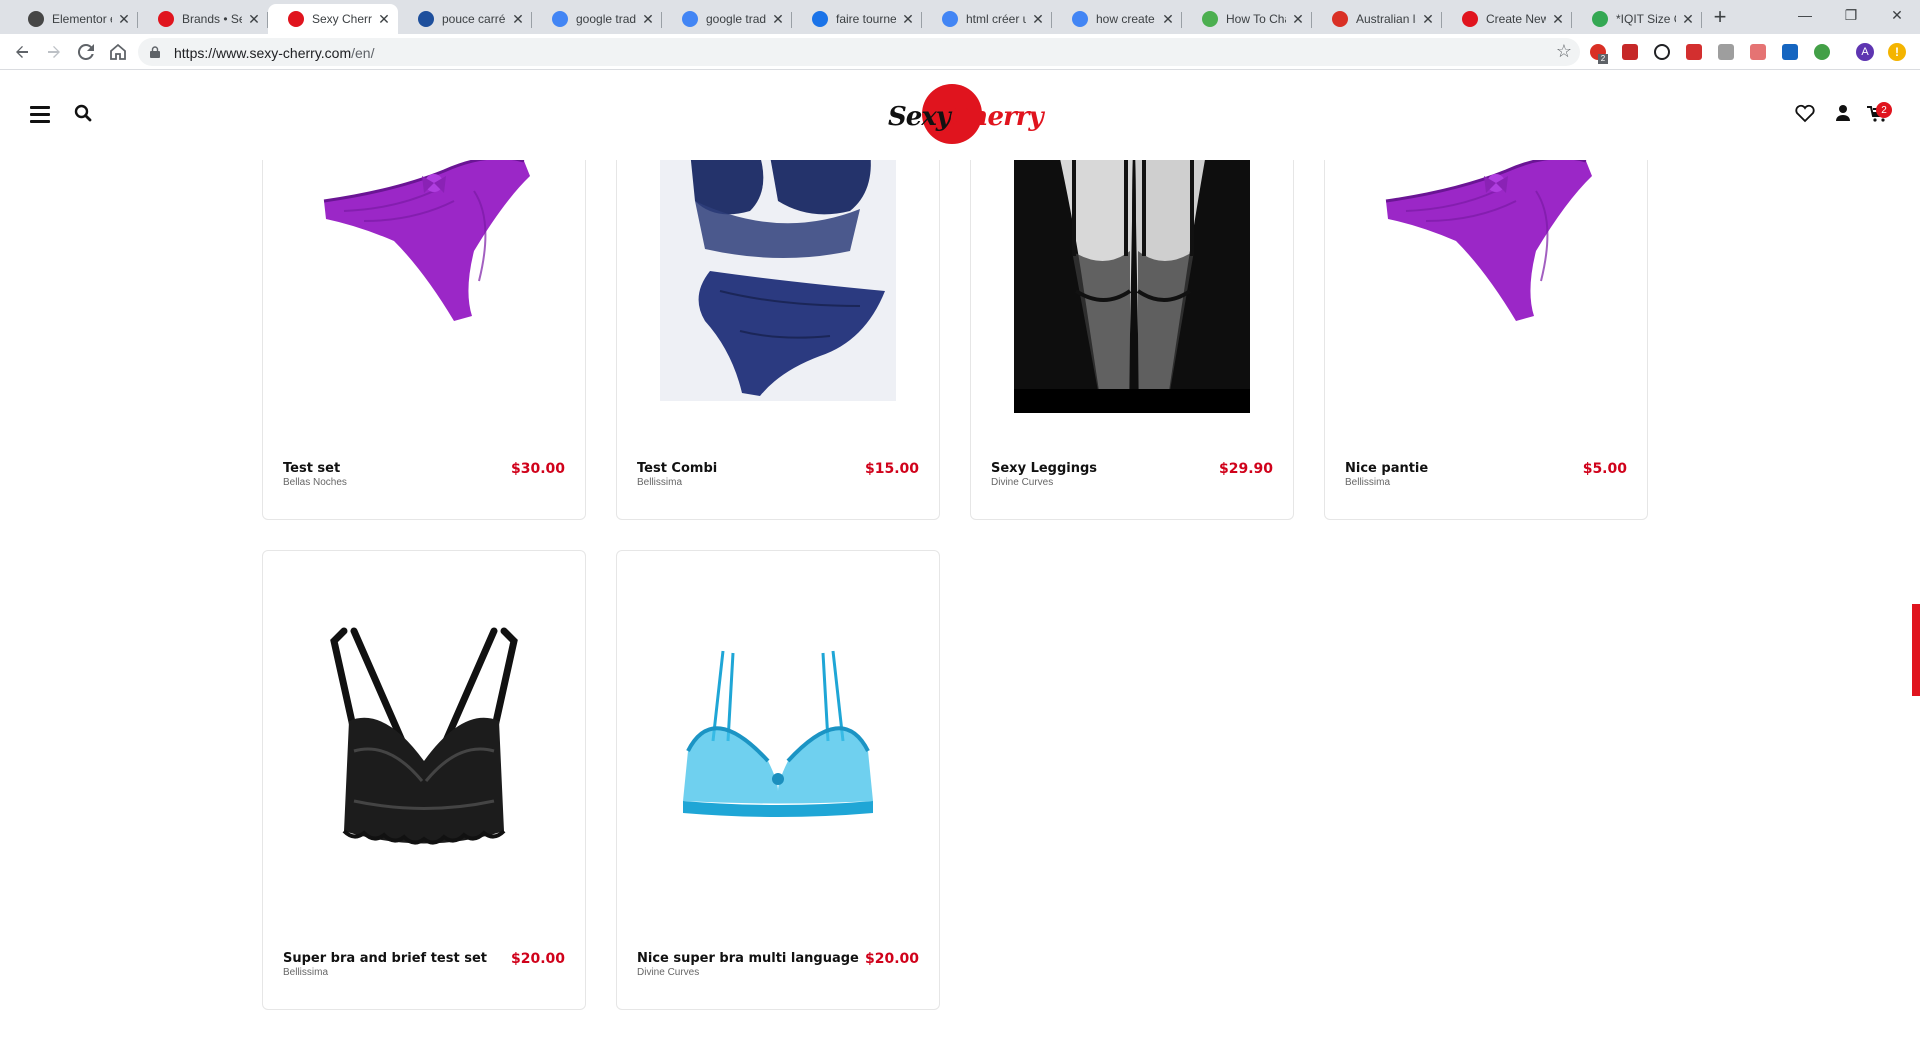  What do you see at coordinates (1630, 52) in the screenshot?
I see `extension-video-icon` at bounding box center [1630, 52].